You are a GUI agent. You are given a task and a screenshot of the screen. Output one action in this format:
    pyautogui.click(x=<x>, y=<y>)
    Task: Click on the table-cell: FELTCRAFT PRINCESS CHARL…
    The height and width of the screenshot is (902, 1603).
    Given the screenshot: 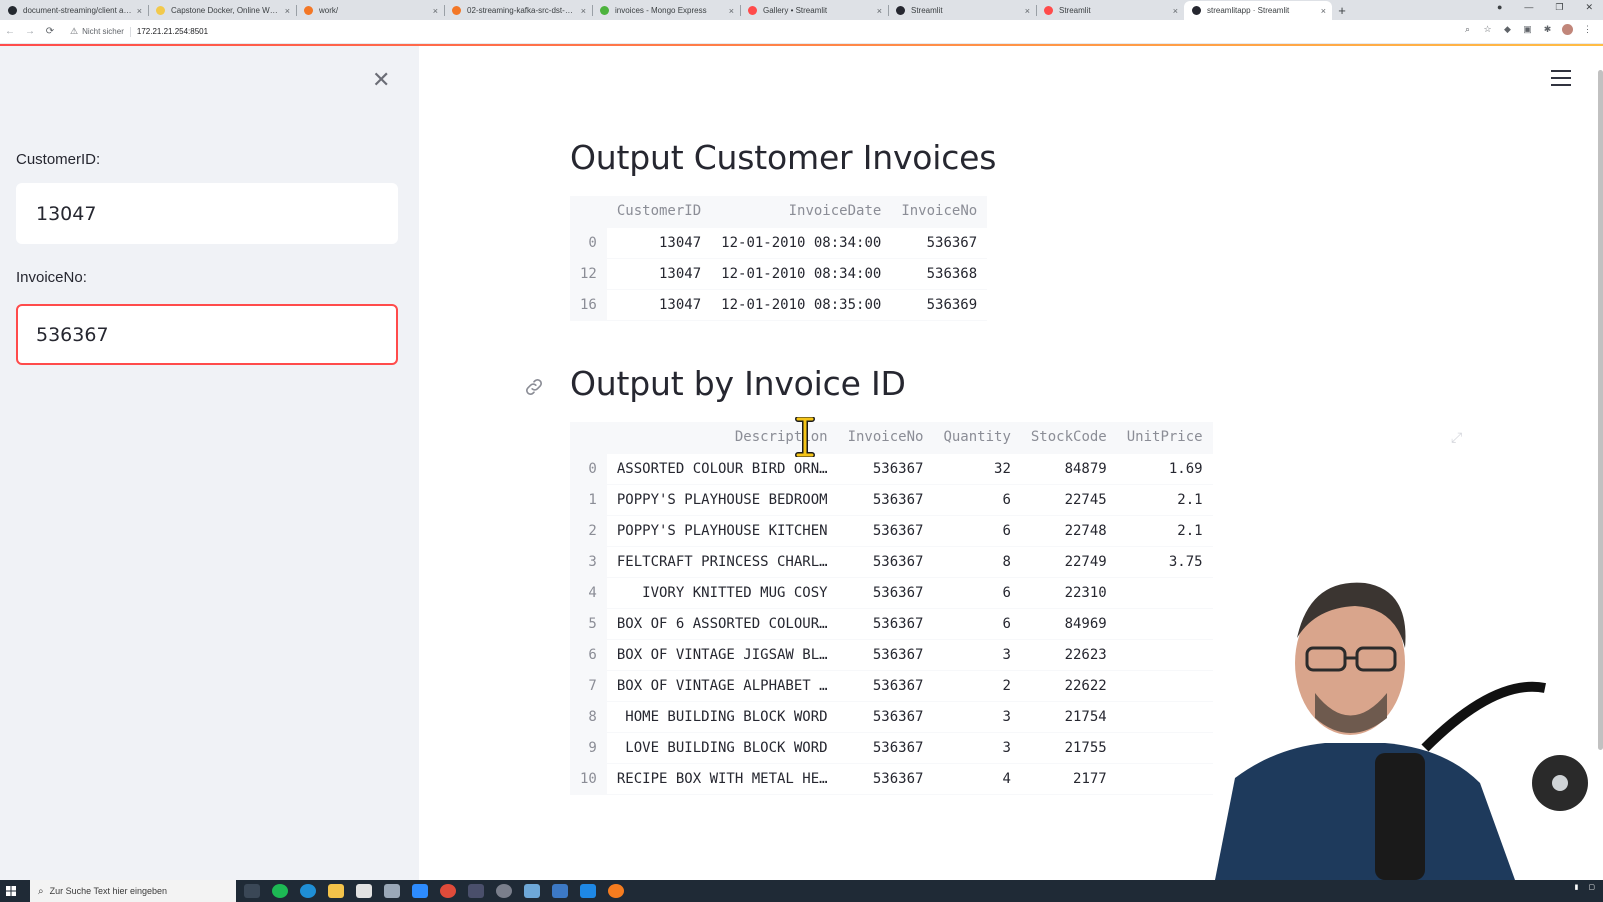 What is the action you would take?
    pyautogui.click(x=722, y=561)
    